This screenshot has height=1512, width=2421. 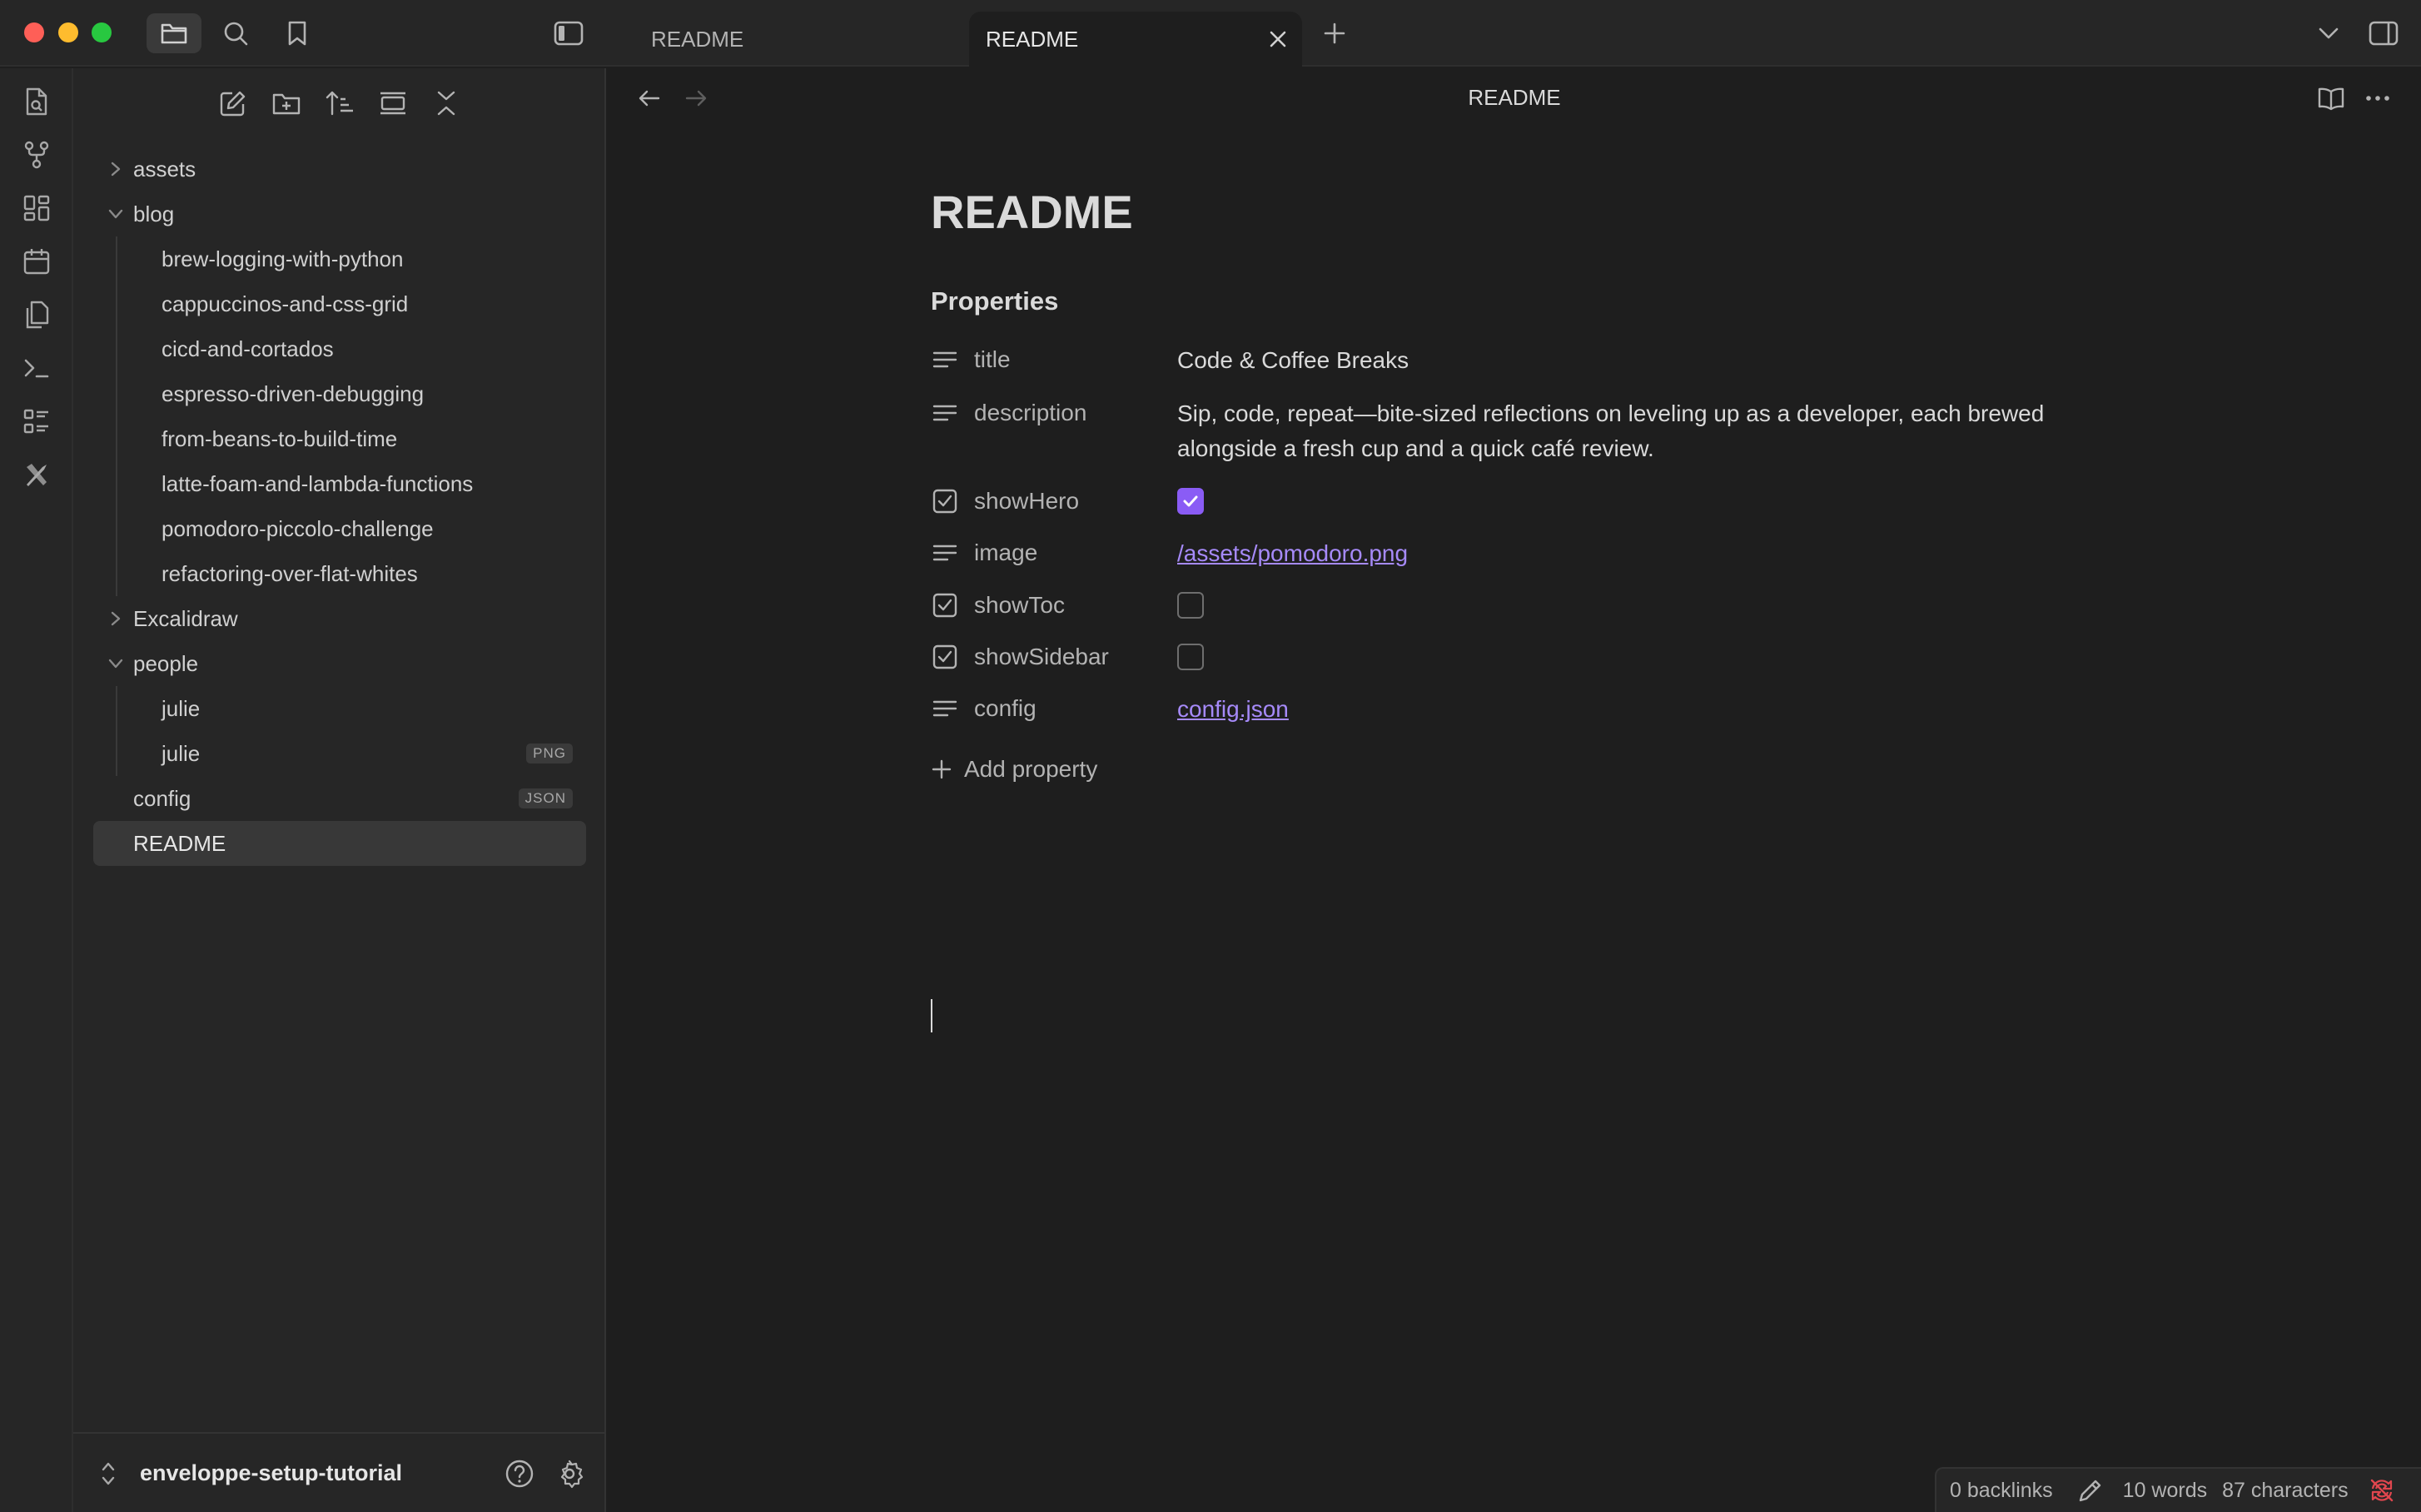 I want to click on left-sidebar-toggle, so click(x=569, y=33).